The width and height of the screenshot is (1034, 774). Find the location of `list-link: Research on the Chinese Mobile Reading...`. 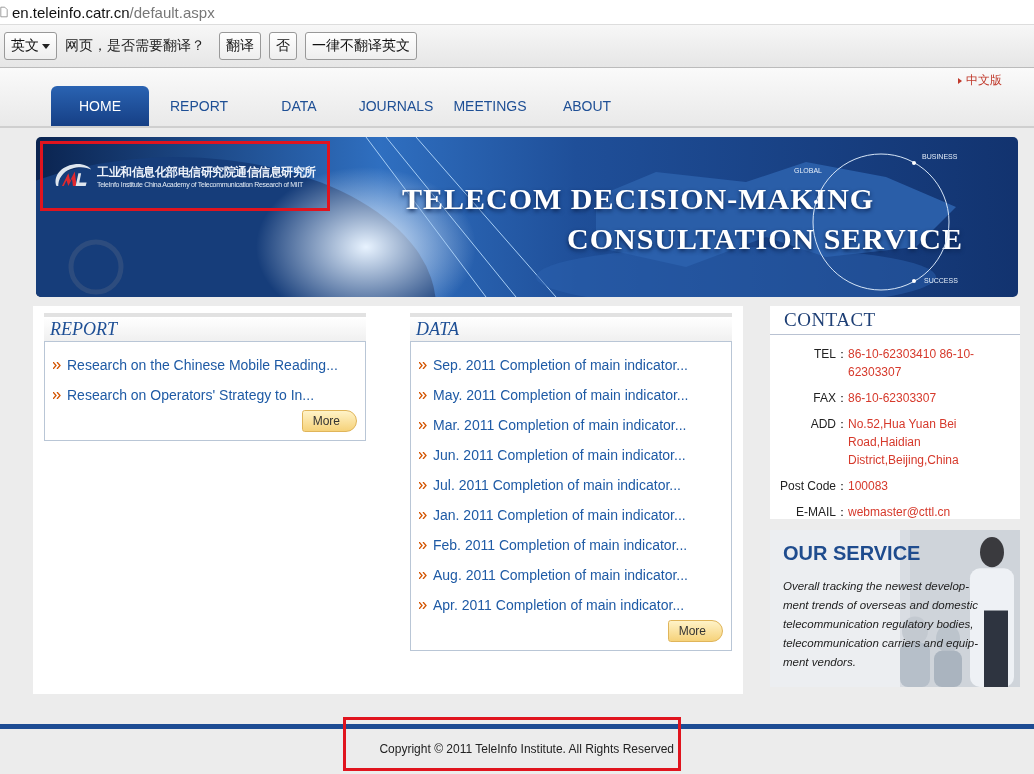

list-link: Research on the Chinese Mobile Reading... is located at coordinates (202, 365).